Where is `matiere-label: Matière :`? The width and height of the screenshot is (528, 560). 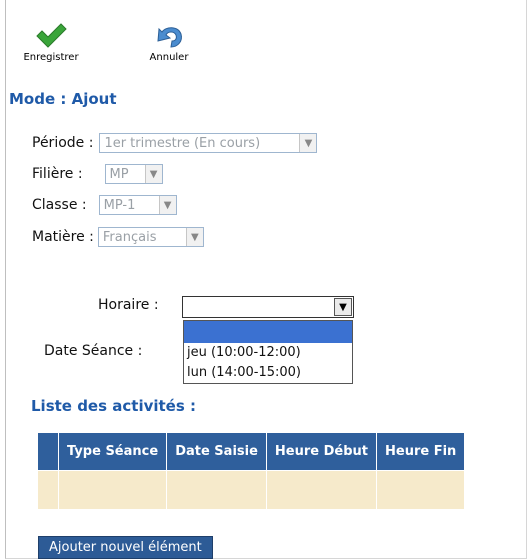
matiere-label: Matière : is located at coordinates (63, 237).